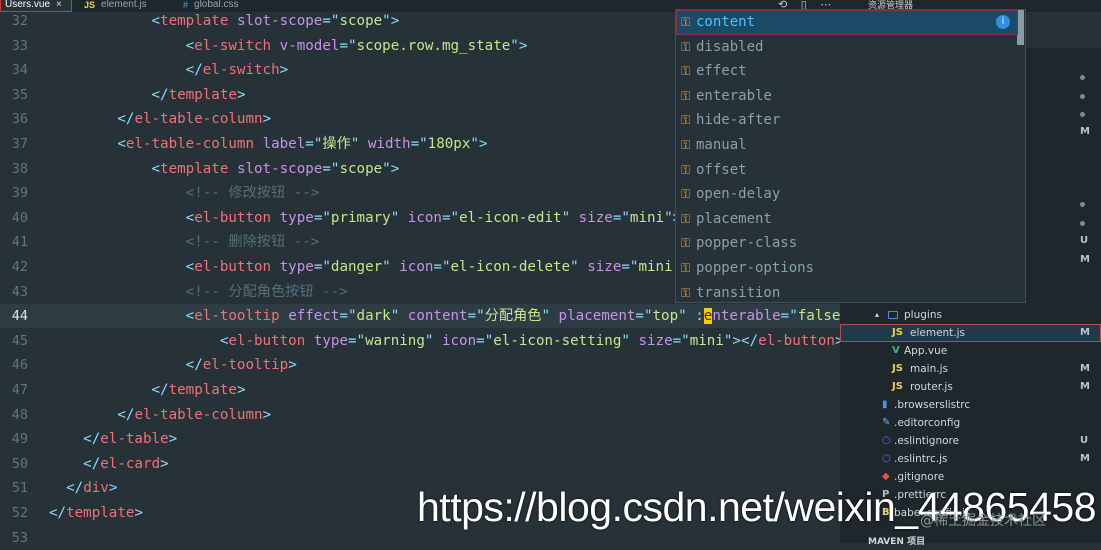 Image resolution: width=1101 pixels, height=550 pixels. What do you see at coordinates (970, 423) in the screenshot?
I see `file-tree-item: ✎ .editorconfig` at bounding box center [970, 423].